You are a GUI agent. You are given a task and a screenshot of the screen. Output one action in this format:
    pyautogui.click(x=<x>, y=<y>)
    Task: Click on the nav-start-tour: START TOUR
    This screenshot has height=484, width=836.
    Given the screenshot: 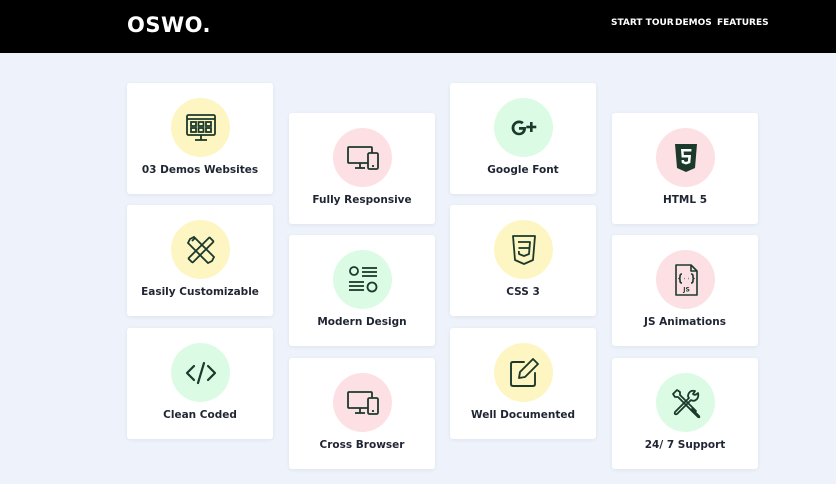 What is the action you would take?
    pyautogui.click(x=642, y=23)
    